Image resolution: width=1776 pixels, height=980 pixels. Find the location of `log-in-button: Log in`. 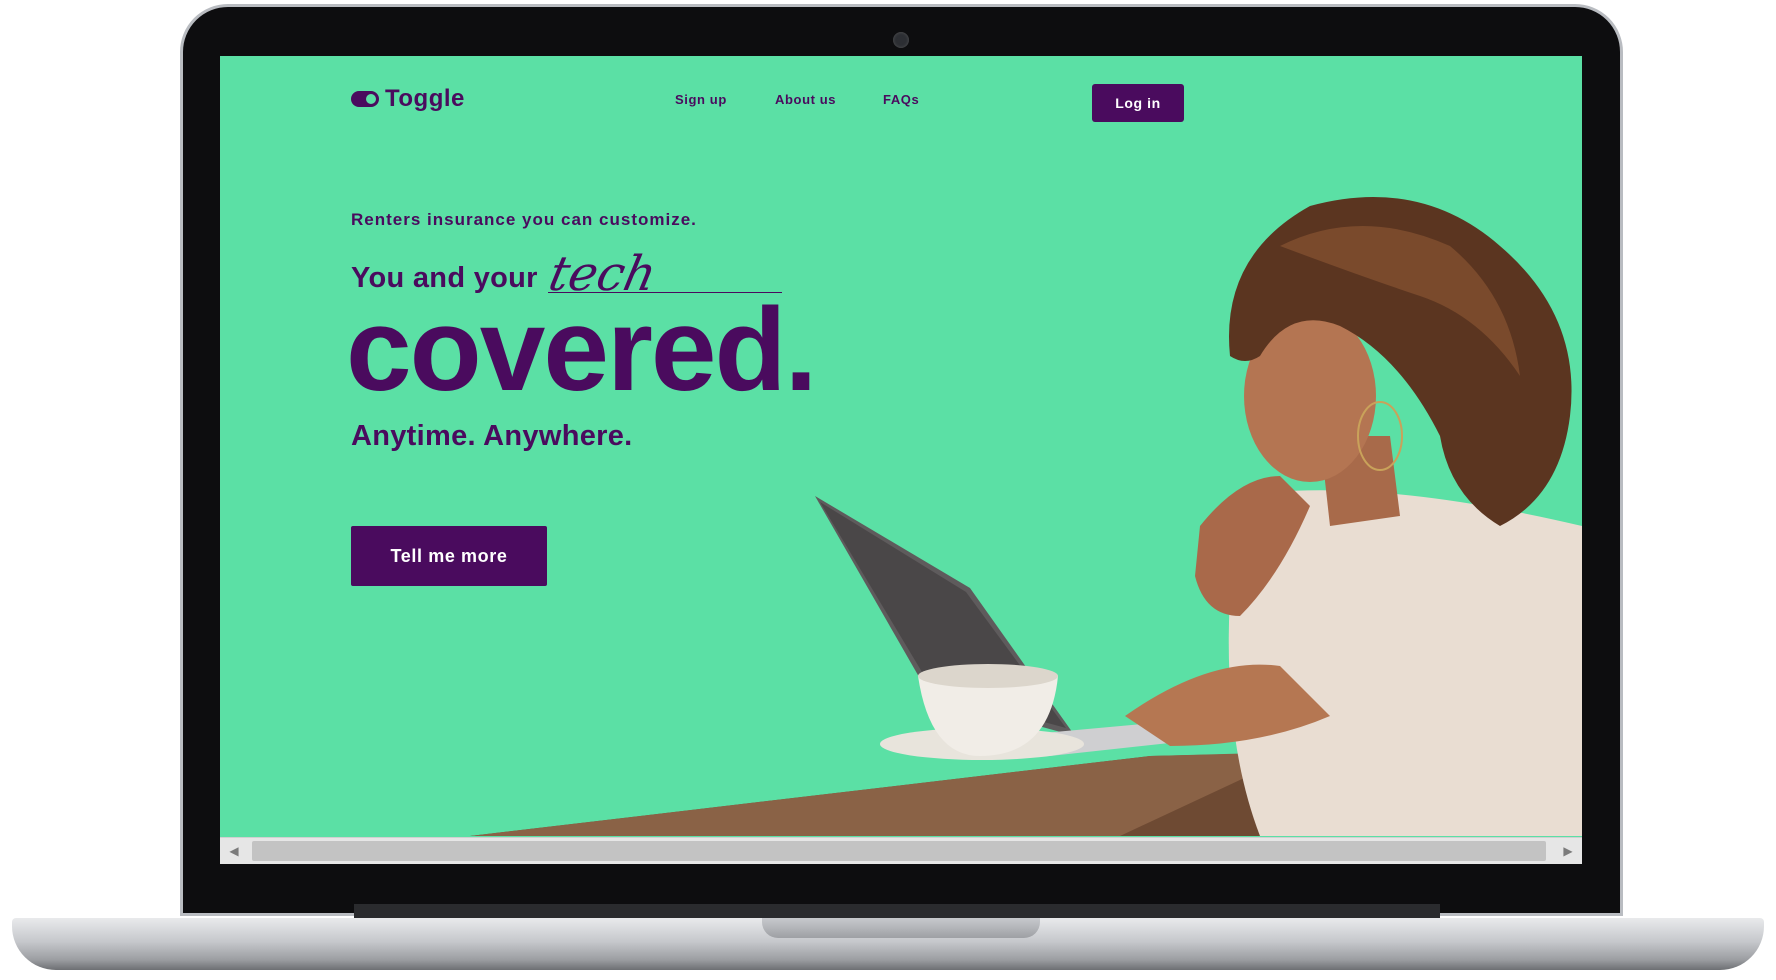

log-in-button: Log in is located at coordinates (1138, 103).